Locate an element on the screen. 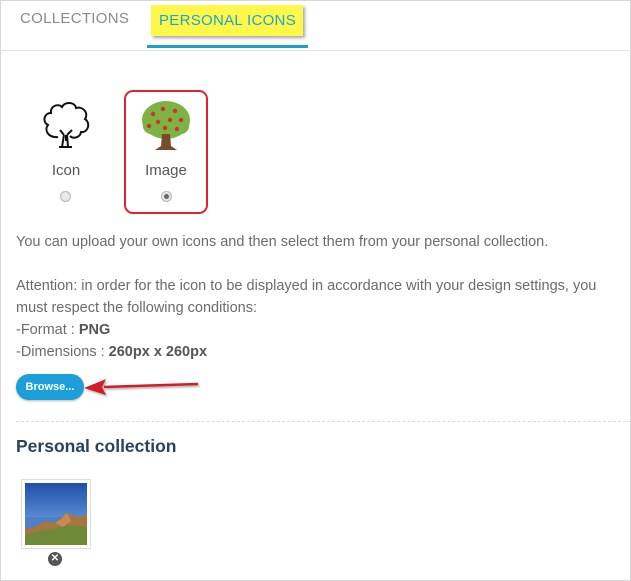 This screenshot has height=581, width=631. format-label: -Format : is located at coordinates (47, 330).